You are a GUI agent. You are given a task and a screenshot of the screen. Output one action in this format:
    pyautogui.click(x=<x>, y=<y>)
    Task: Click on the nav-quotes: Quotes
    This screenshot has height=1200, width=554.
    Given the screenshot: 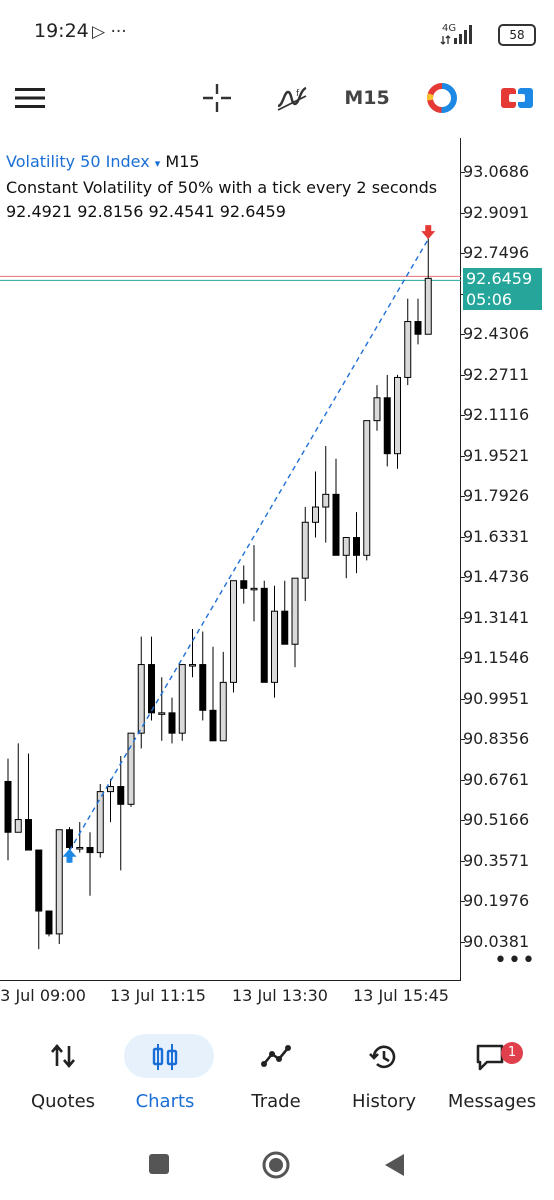 What is the action you would take?
    pyautogui.click(x=63, y=1076)
    